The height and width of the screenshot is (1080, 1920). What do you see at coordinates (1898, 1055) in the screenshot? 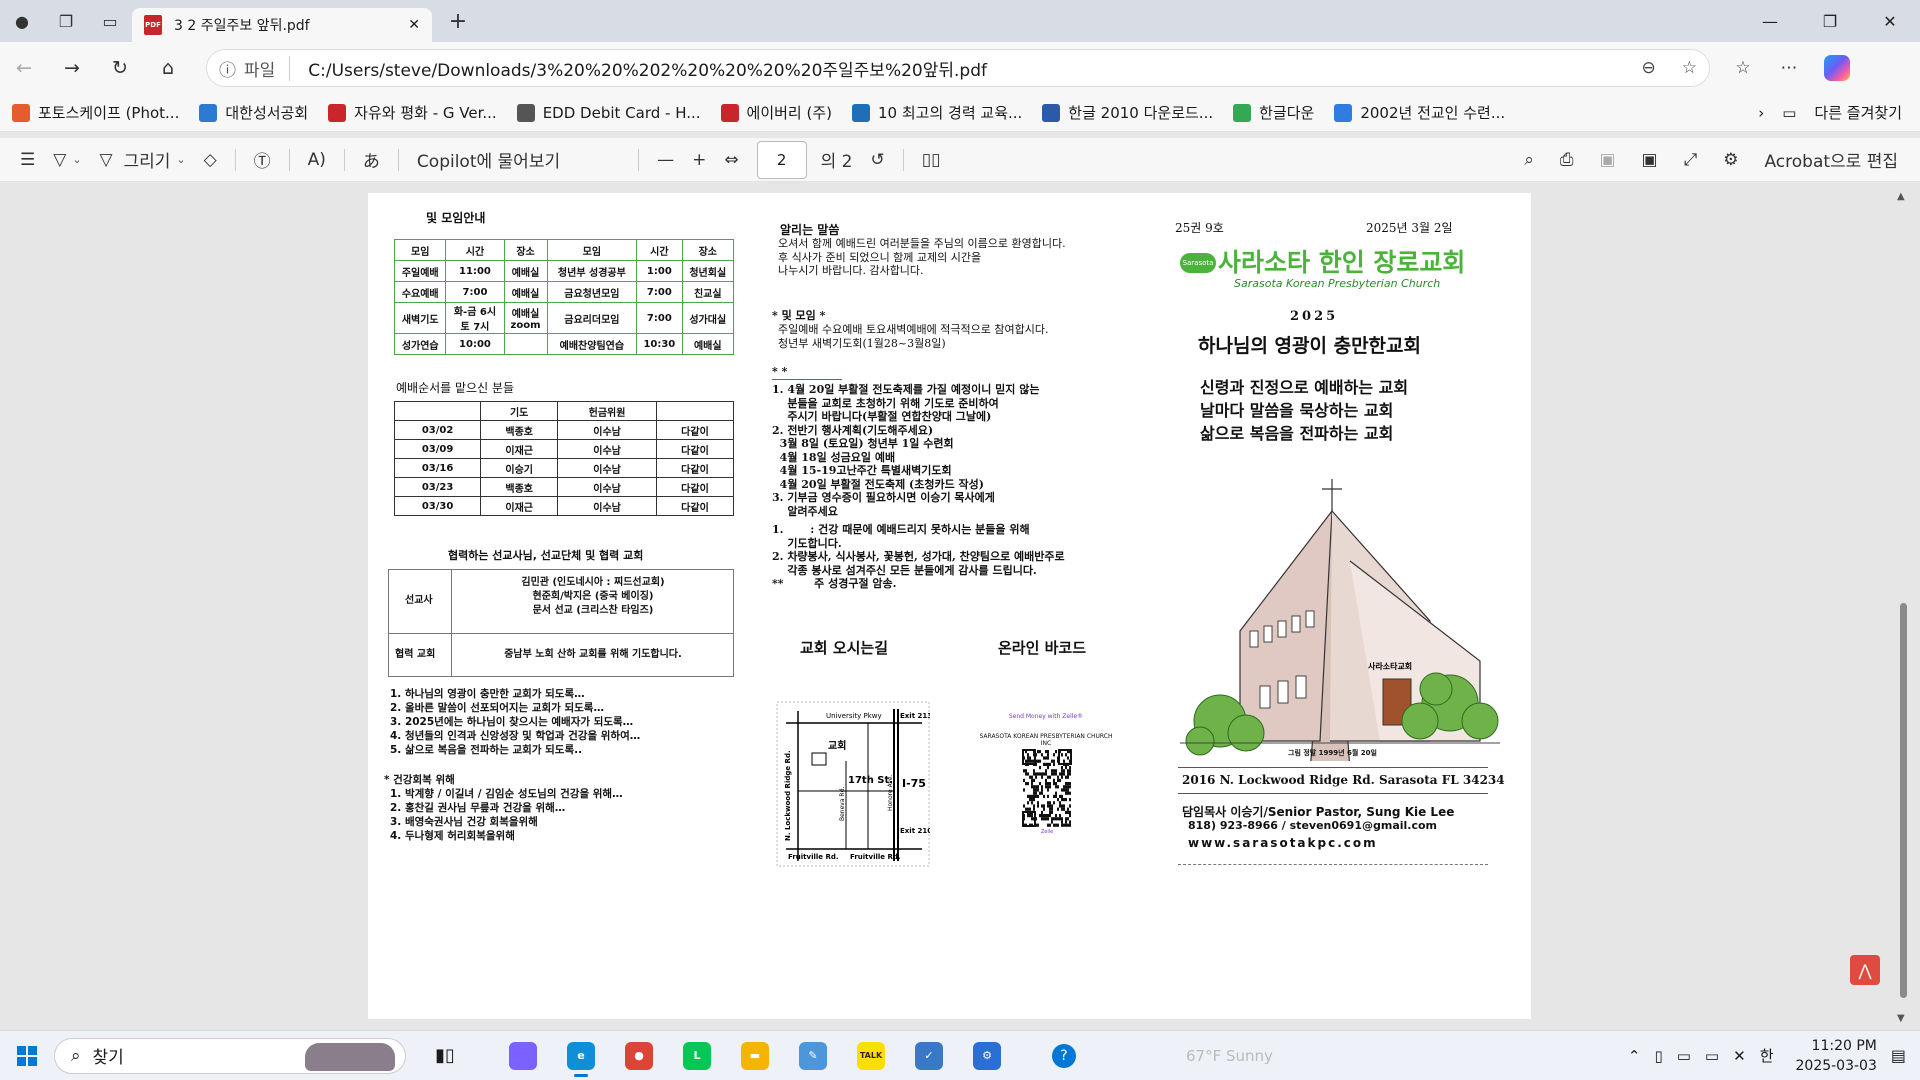
I see `notifications-icon: ▤` at bounding box center [1898, 1055].